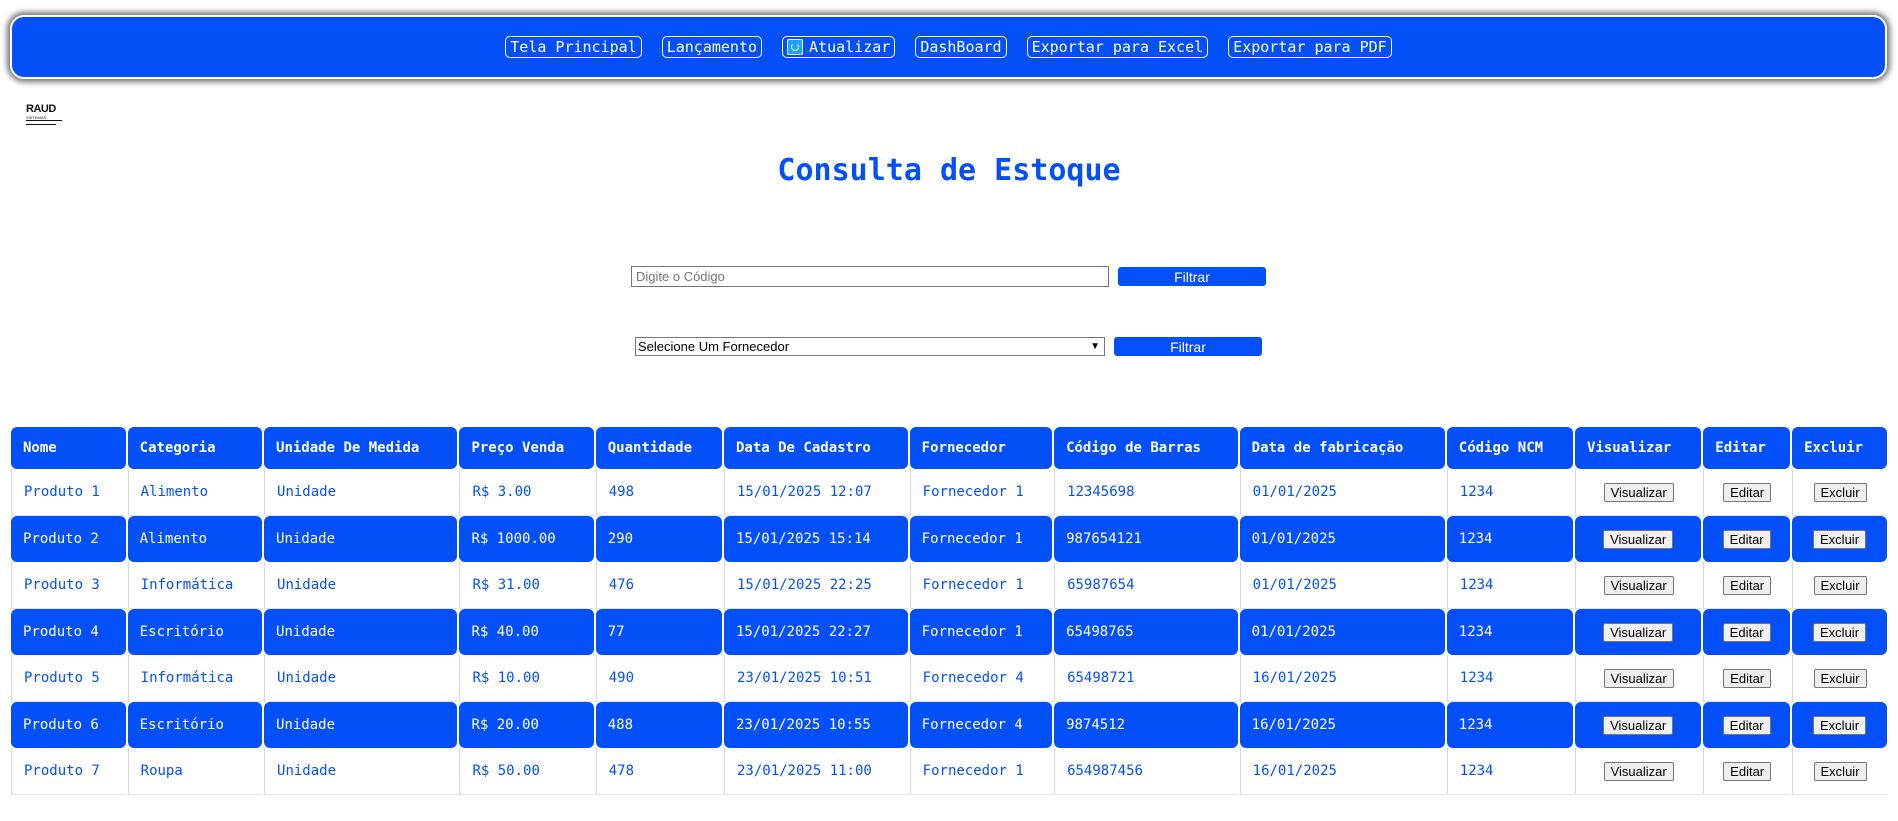 This screenshot has width=1898, height=821. Describe the element at coordinates (195, 492) in the screenshot. I see `cell-categoria: Alimento` at that location.